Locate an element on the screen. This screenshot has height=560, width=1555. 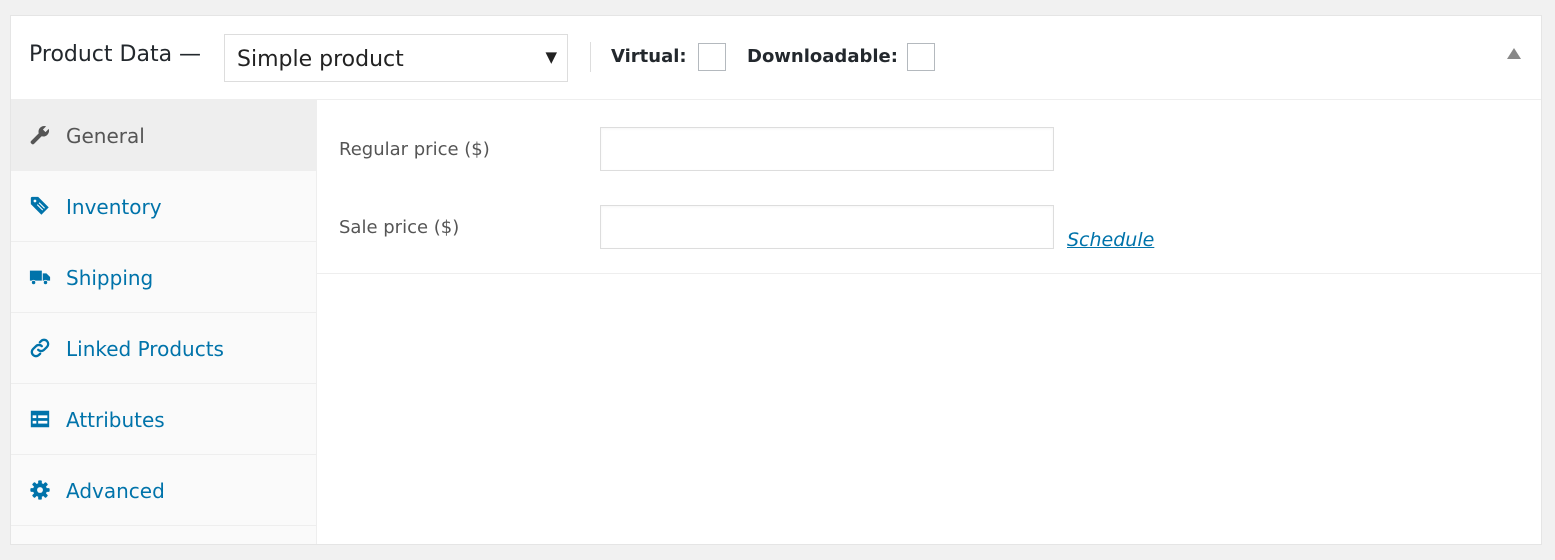
truck-icon is located at coordinates (40, 278).